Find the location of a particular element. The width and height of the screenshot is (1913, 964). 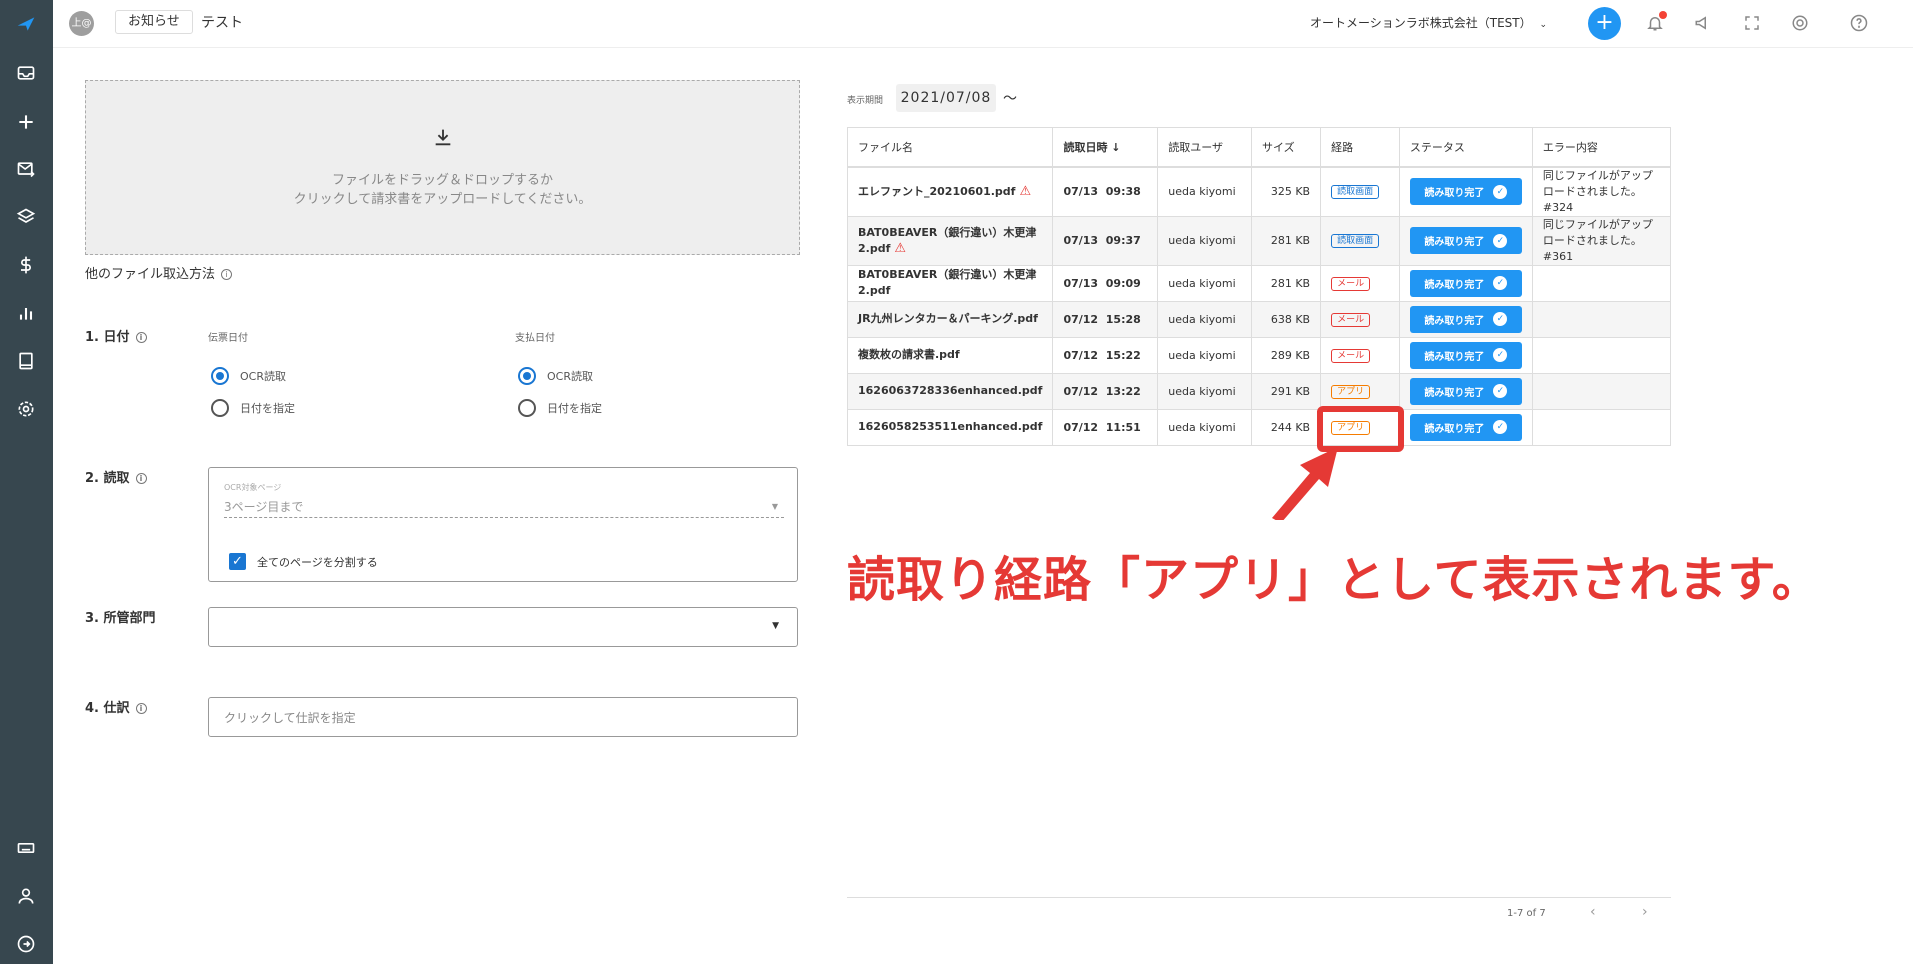

payment-date-specify-radio: 日付を指定 is located at coordinates (560, 408).